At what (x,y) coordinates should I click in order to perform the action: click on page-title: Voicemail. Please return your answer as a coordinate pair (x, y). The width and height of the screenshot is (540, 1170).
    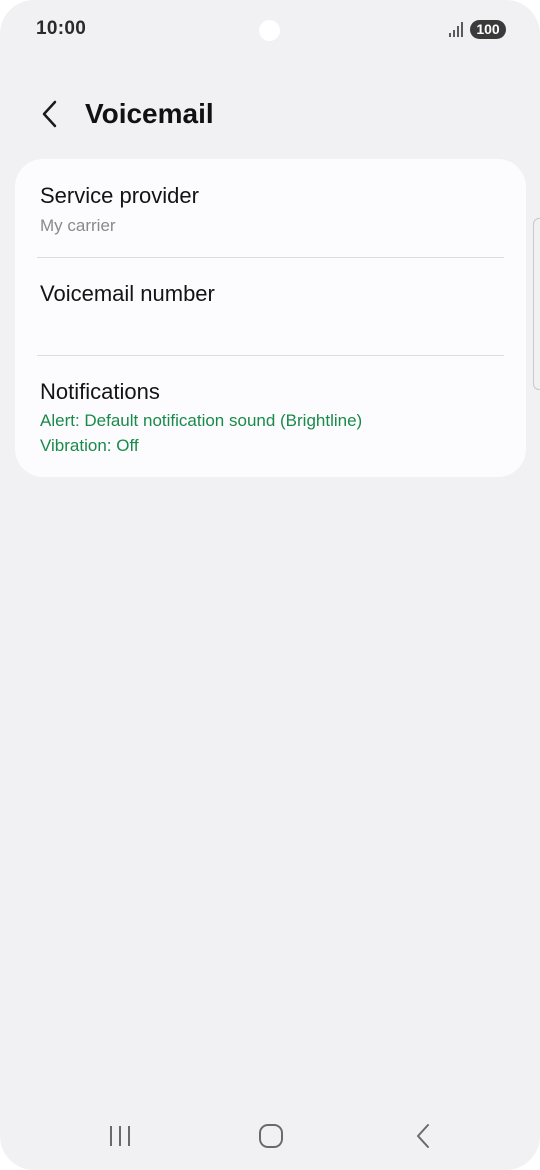
    Looking at the image, I should click on (149, 113).